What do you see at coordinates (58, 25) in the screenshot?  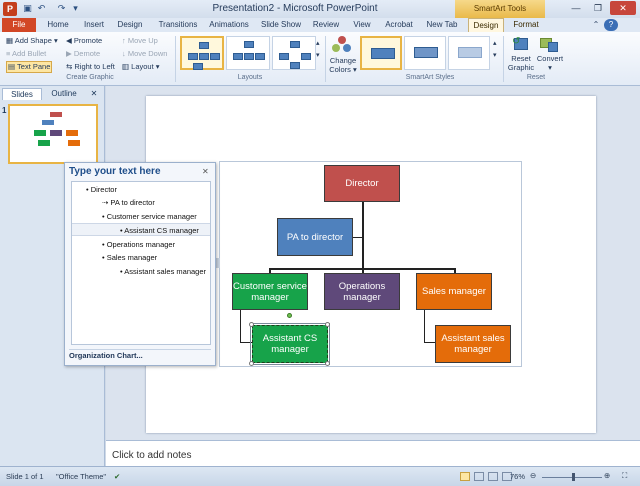 I see `tab-home: Home` at bounding box center [58, 25].